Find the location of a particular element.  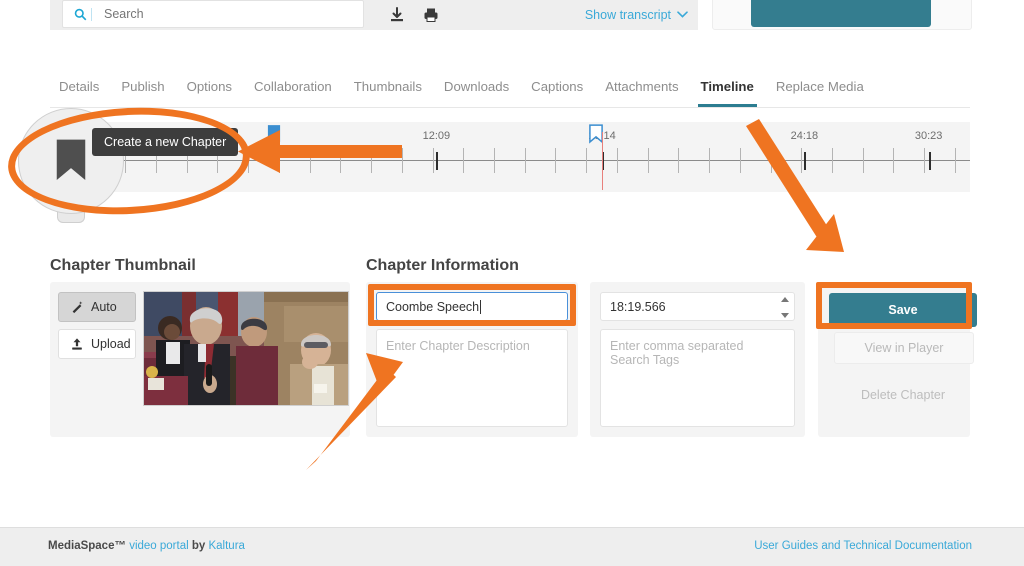

chapter-information-title: Chapter Information is located at coordinates (442, 265).